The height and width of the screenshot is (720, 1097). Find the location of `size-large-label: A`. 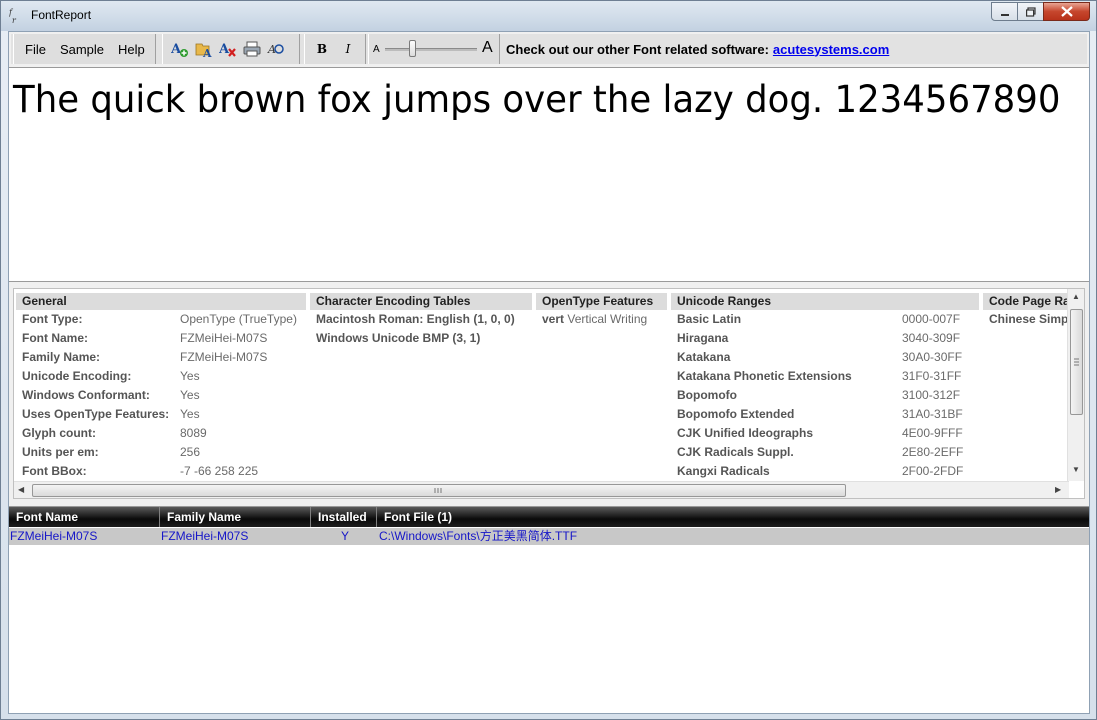

size-large-label: A is located at coordinates (487, 47).